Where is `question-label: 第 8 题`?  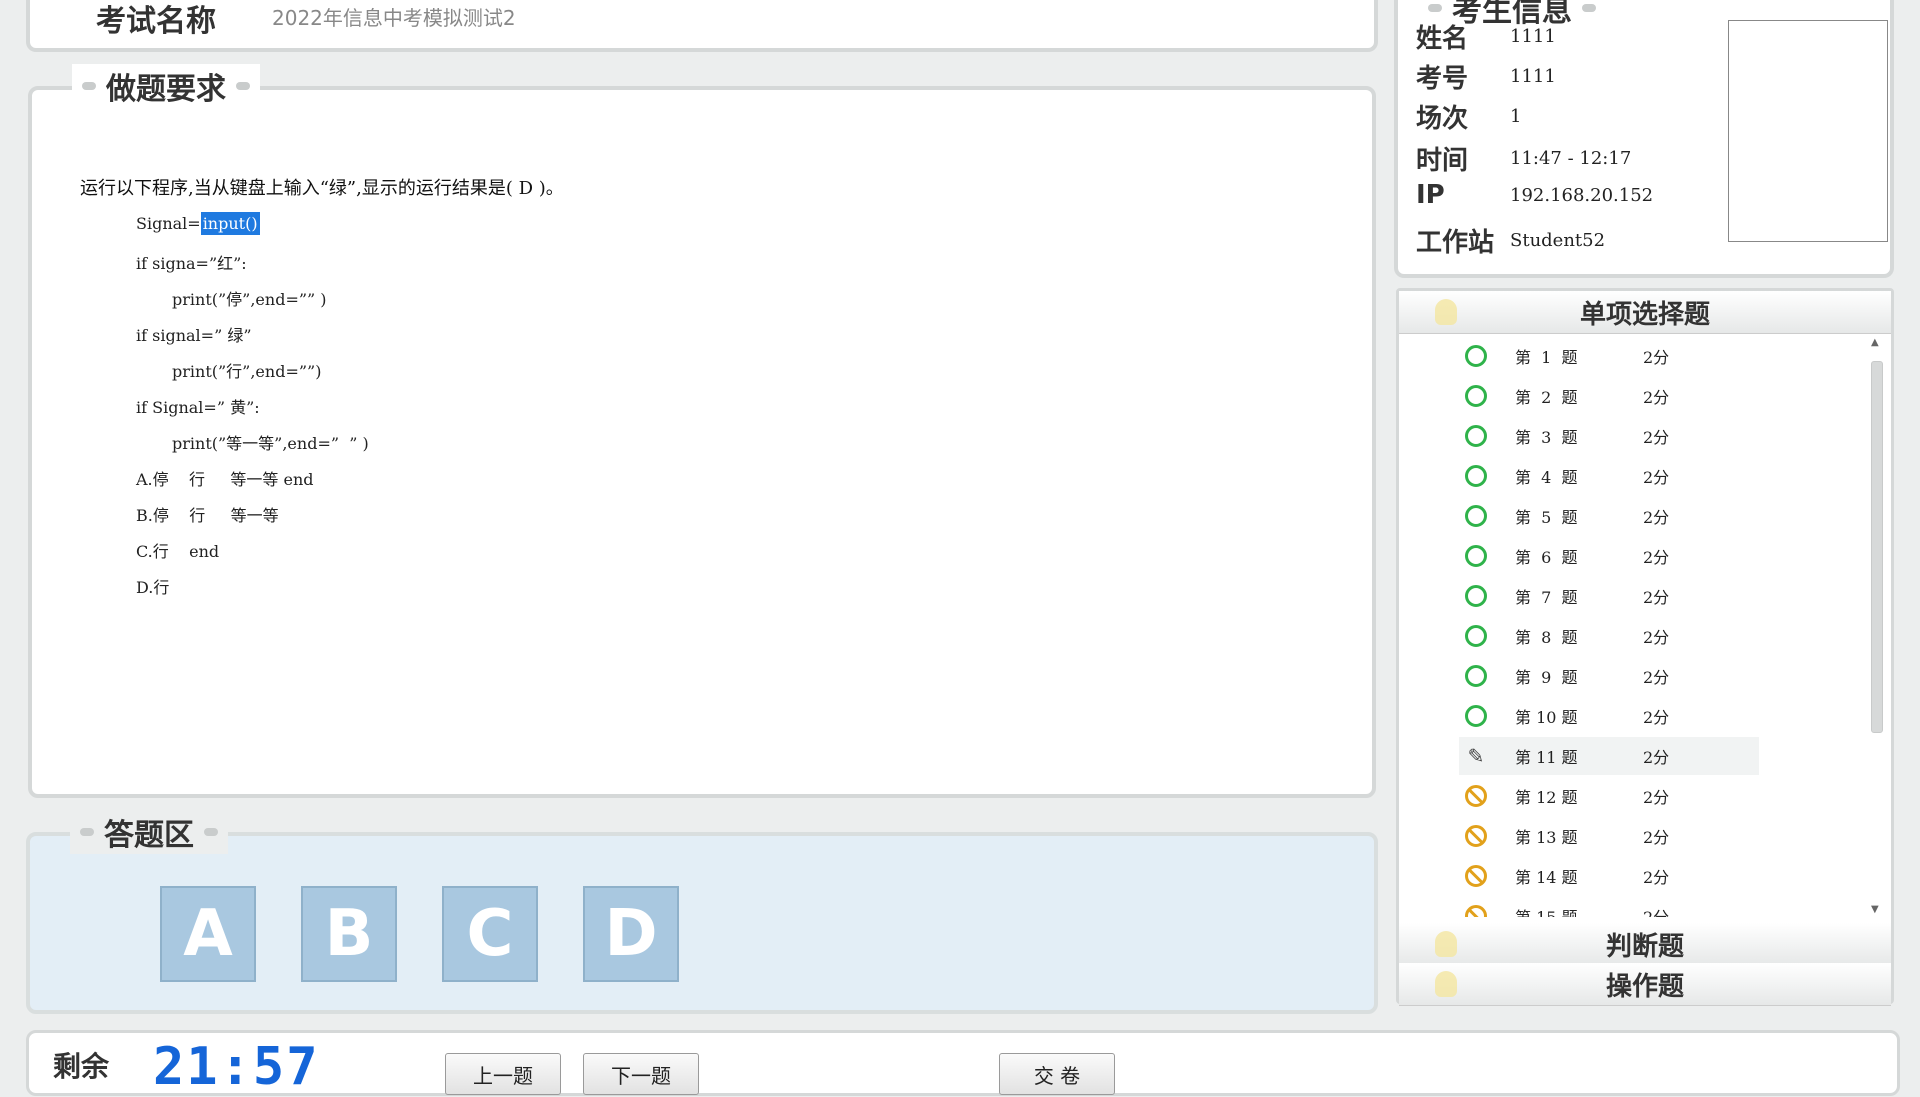
question-label: 第 8 题 is located at coordinates (1546, 637).